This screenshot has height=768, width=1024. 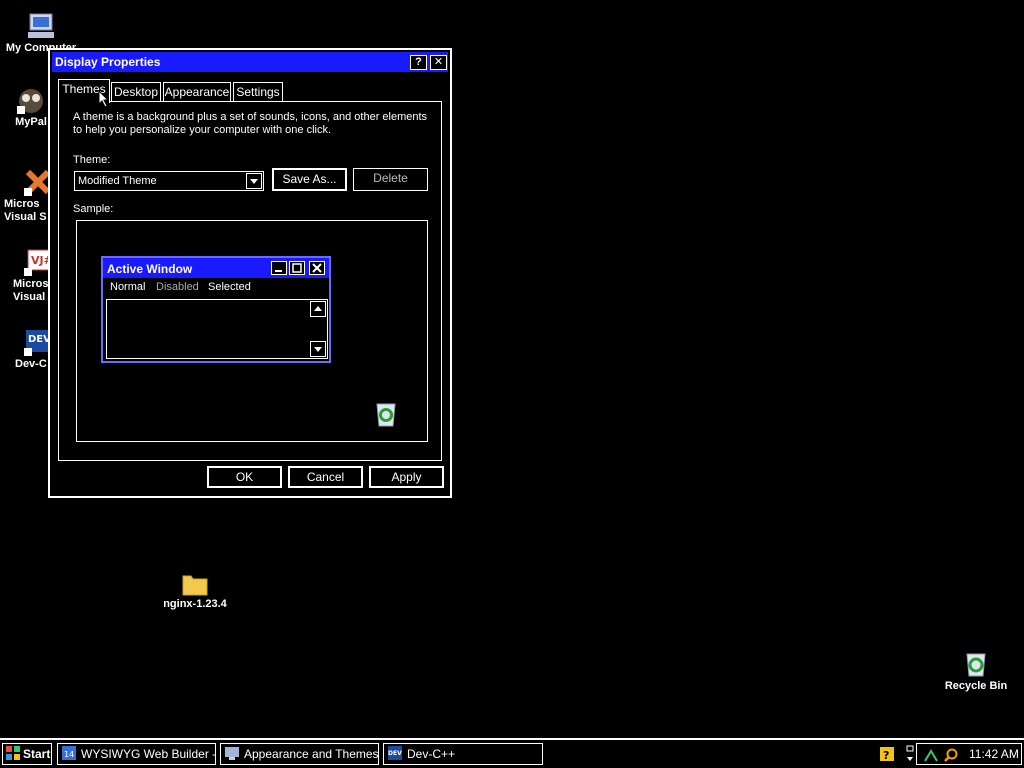 What do you see at coordinates (30, 101) in the screenshot?
I see `mypal-icon` at bounding box center [30, 101].